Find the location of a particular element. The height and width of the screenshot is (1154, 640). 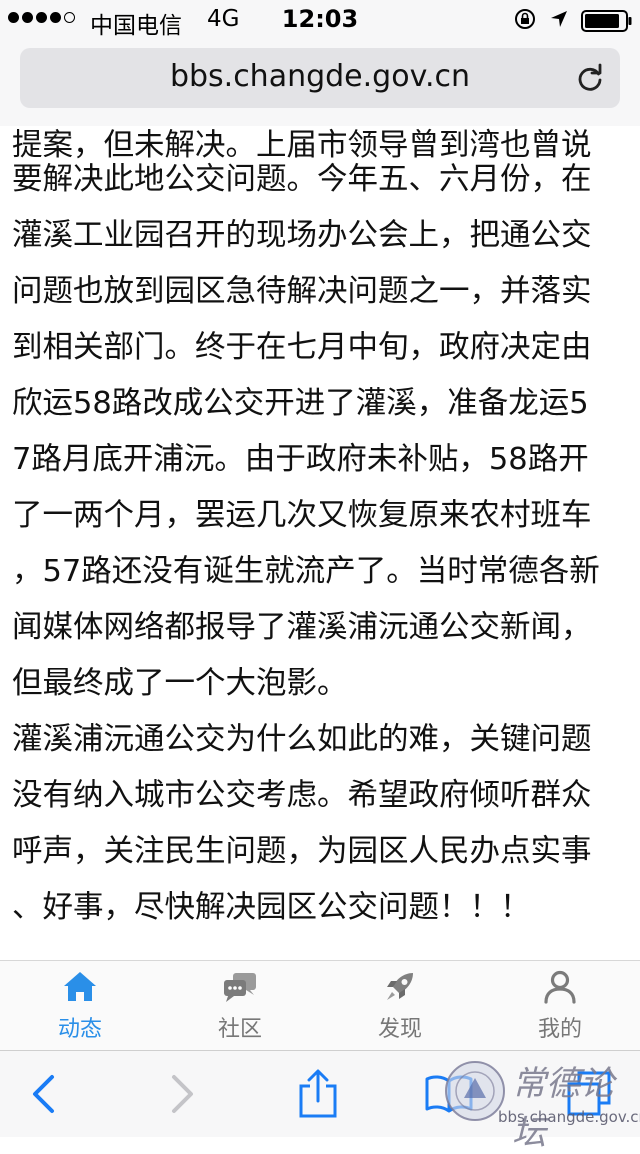

post-text-line: 但最终成了一个大泡影。 is located at coordinates (180, 683).